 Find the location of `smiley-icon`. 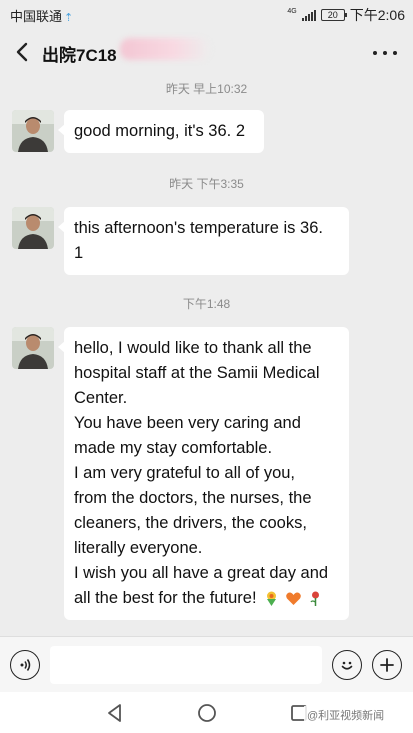

smiley-icon is located at coordinates (347, 665).